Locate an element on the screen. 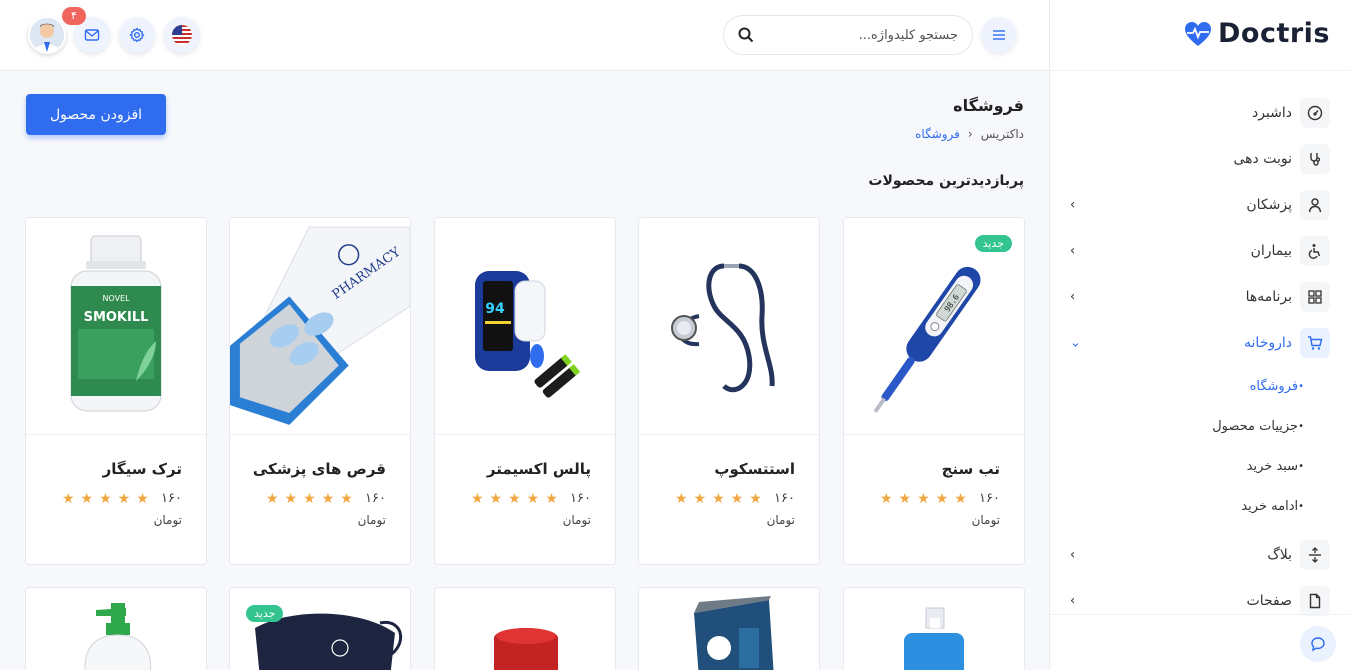 The image size is (1350, 670). gear-icon is located at coordinates (137, 35).